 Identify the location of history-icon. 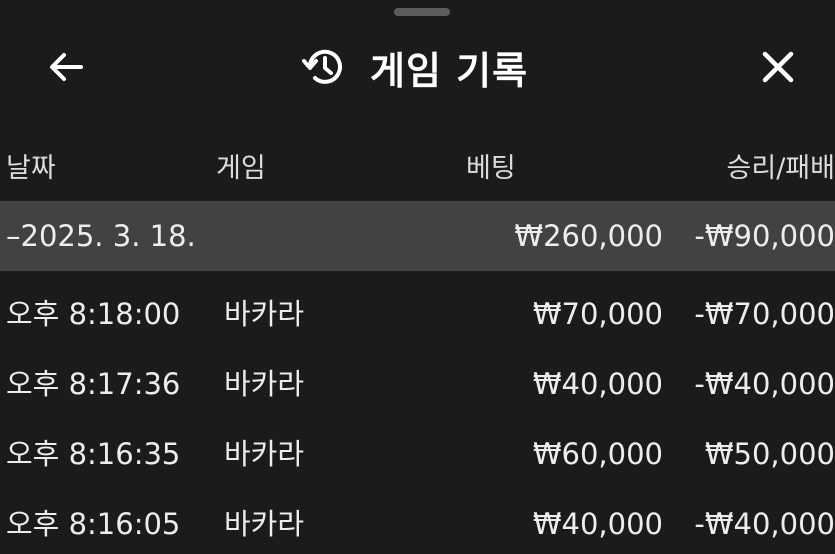
(322, 66).